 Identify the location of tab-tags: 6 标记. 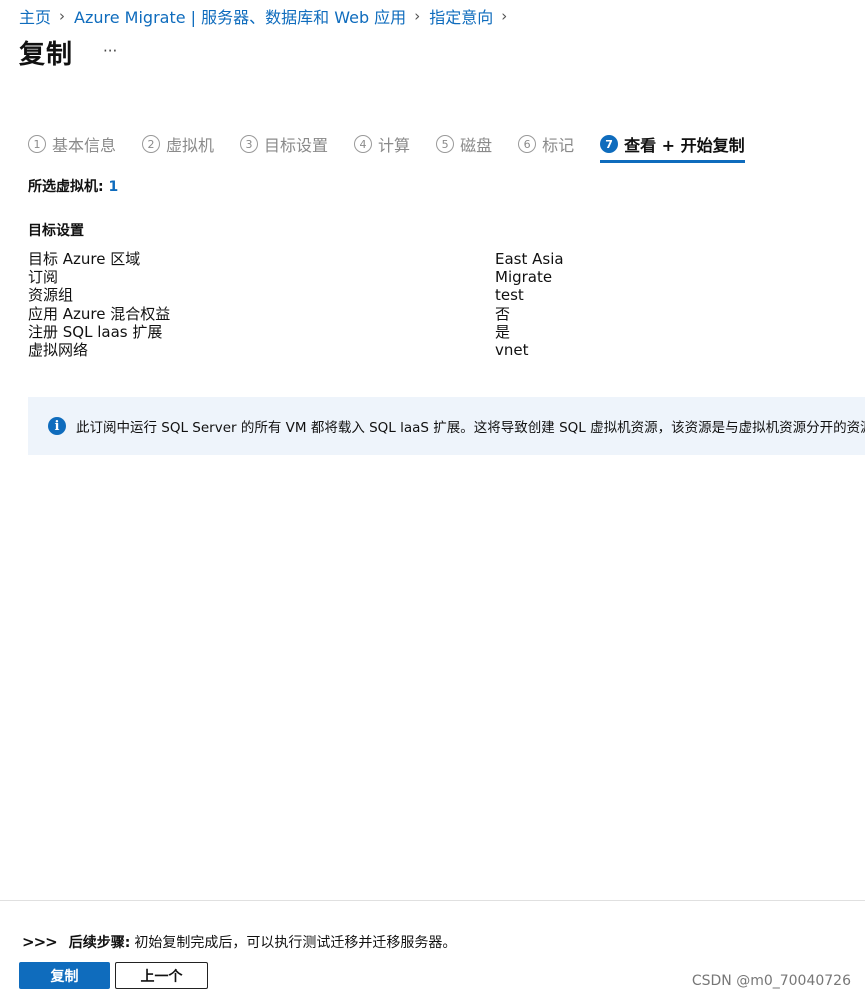
(546, 144).